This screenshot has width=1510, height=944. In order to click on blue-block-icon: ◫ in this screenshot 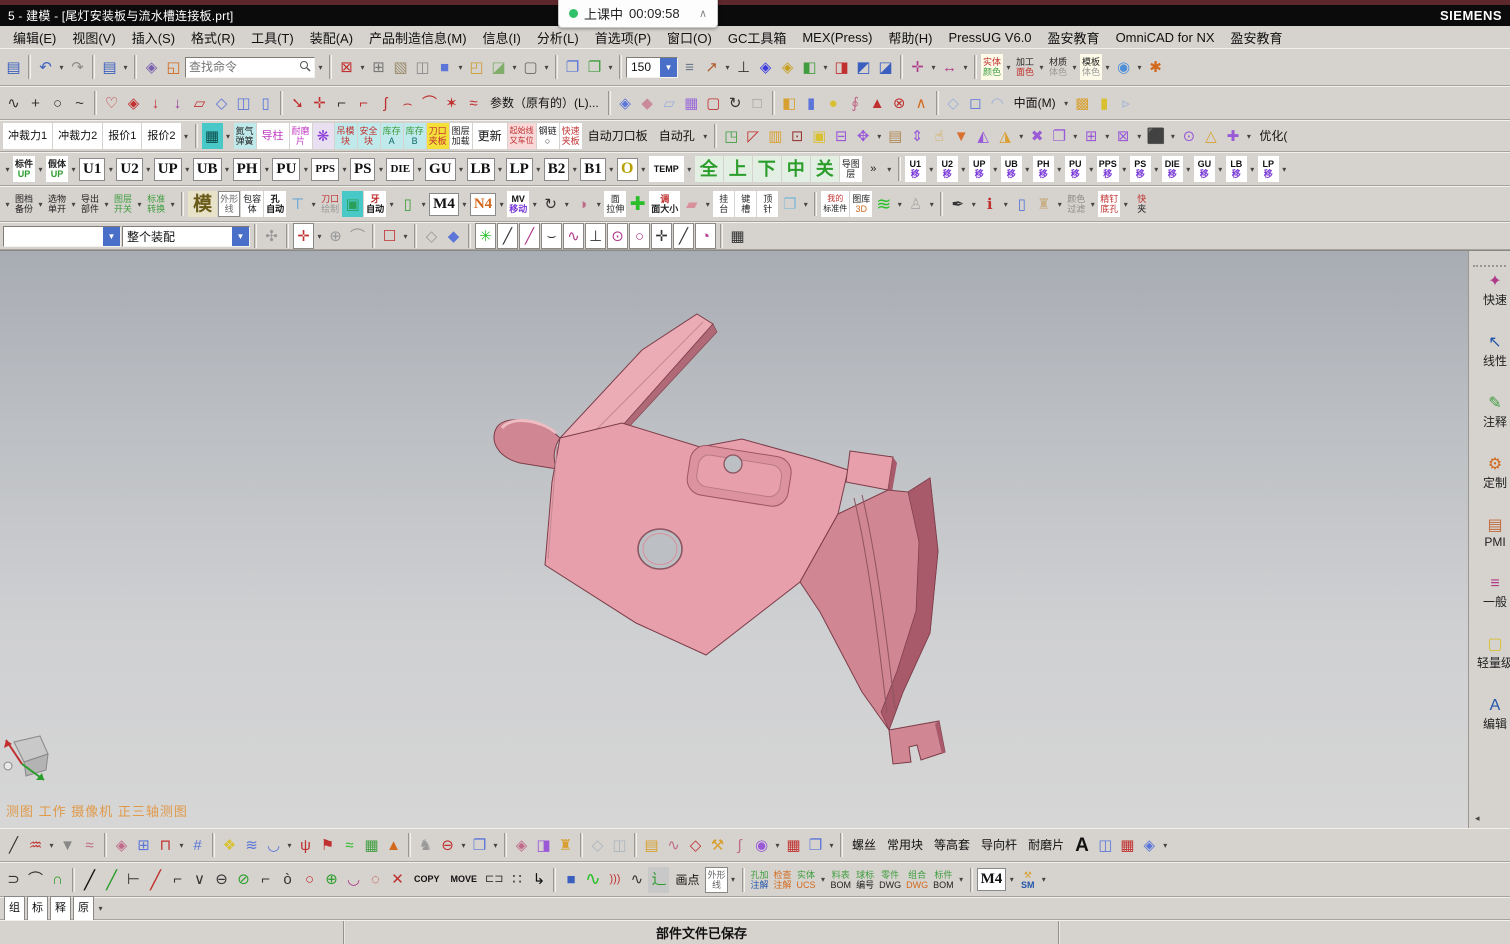, I will do `click(1105, 845)`.